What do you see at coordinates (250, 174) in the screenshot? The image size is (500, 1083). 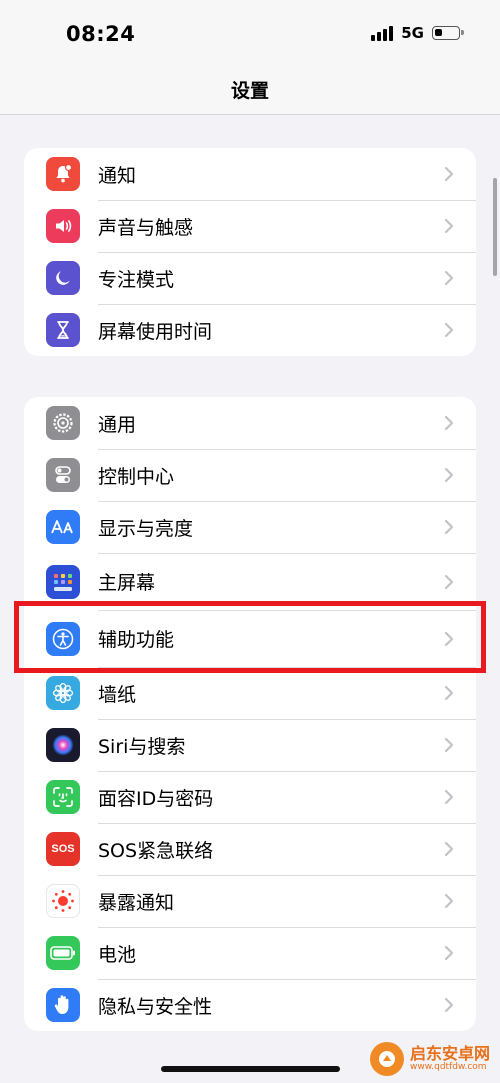 I see `settings-item-notifications: 通知` at bounding box center [250, 174].